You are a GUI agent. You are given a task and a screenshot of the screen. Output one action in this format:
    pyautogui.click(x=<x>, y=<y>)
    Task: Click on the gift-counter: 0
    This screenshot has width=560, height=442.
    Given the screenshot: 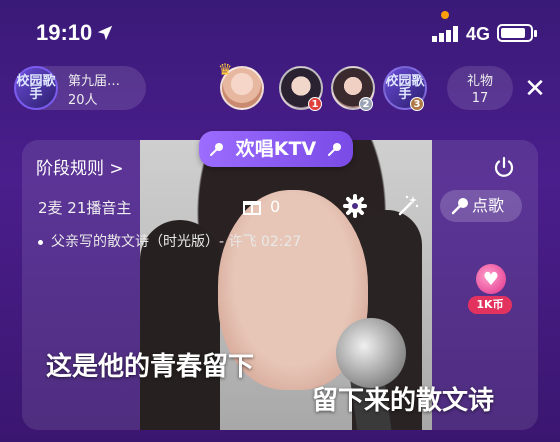 What is the action you would take?
    pyautogui.click(x=275, y=206)
    